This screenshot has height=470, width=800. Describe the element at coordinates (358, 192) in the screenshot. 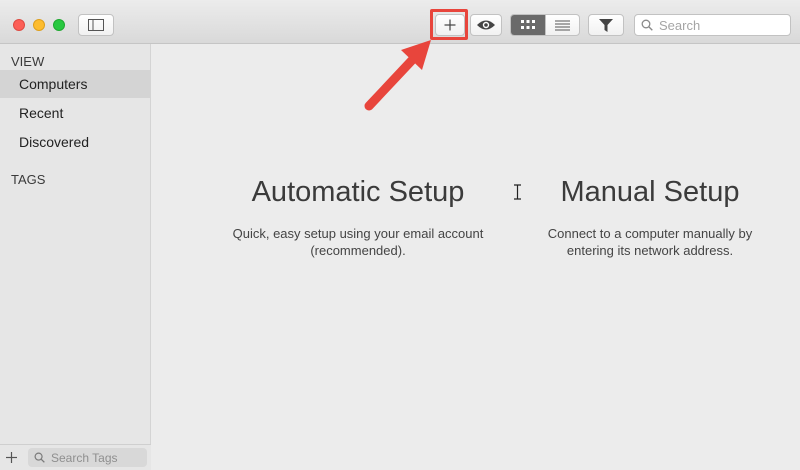

I see `automatic-setup-title: Automatic Setup` at that location.